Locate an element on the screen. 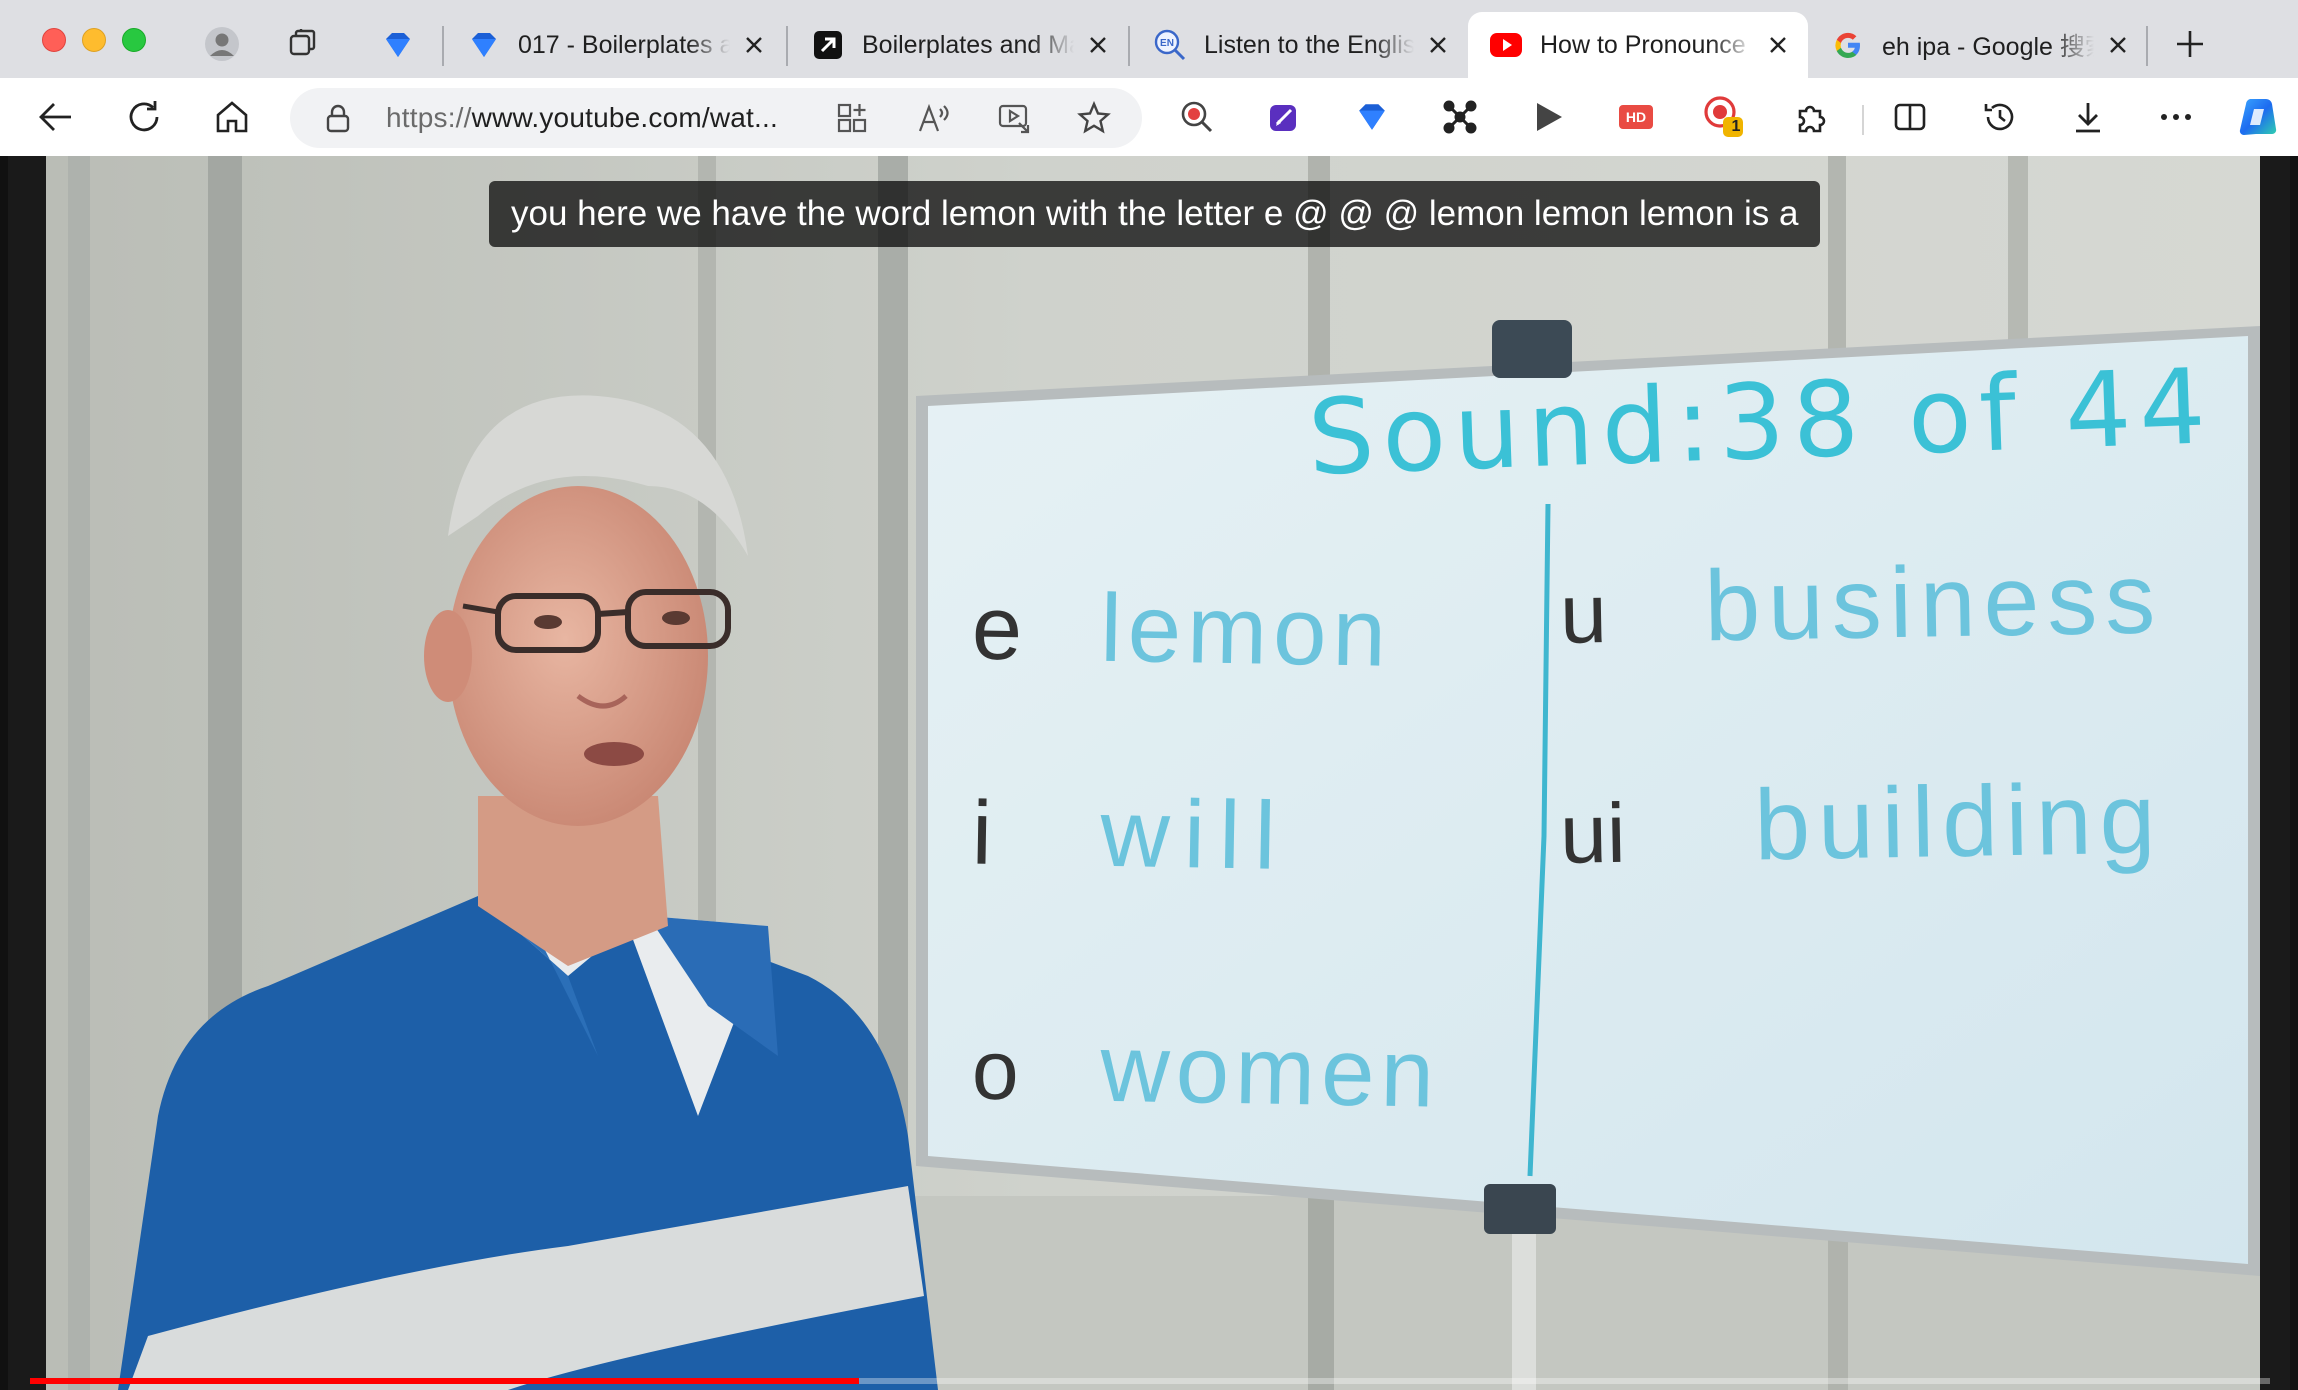 This screenshot has width=2298, height=1390. window-close-button is located at coordinates (54, 40).